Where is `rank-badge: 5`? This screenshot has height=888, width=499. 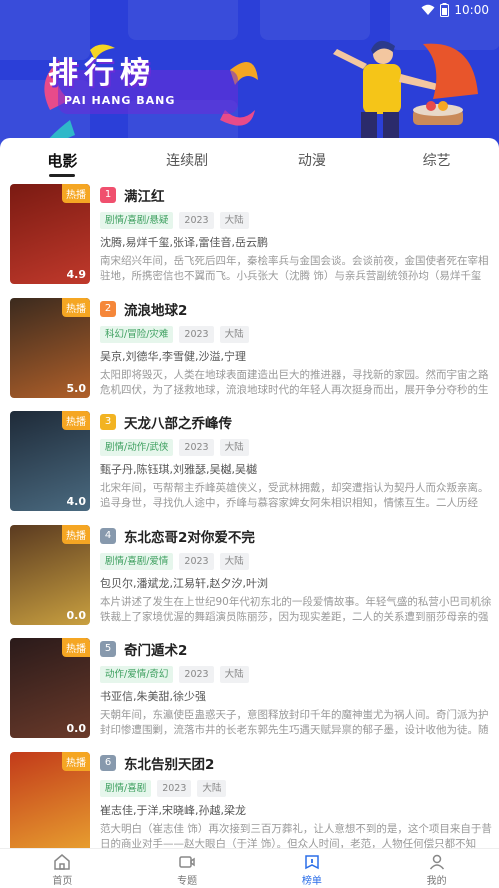
rank-badge: 5 is located at coordinates (108, 649).